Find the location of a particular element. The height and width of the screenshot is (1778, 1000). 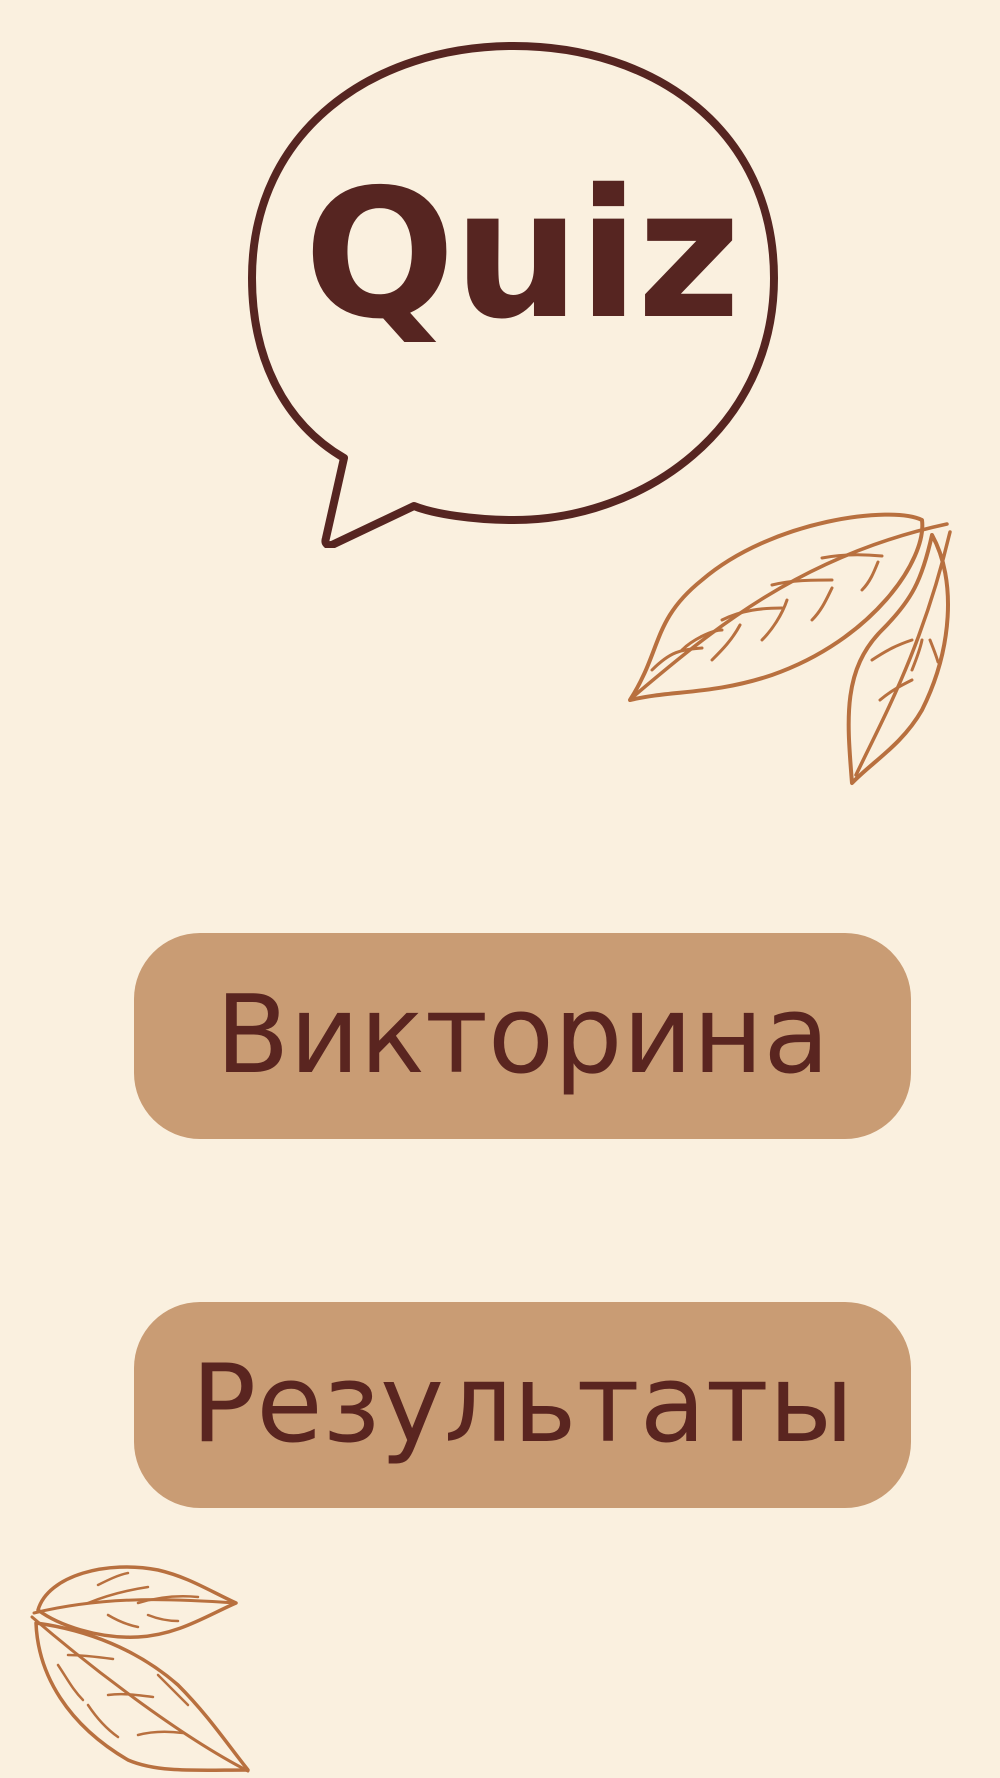

results-button: Результаты is located at coordinates (522, 1405).